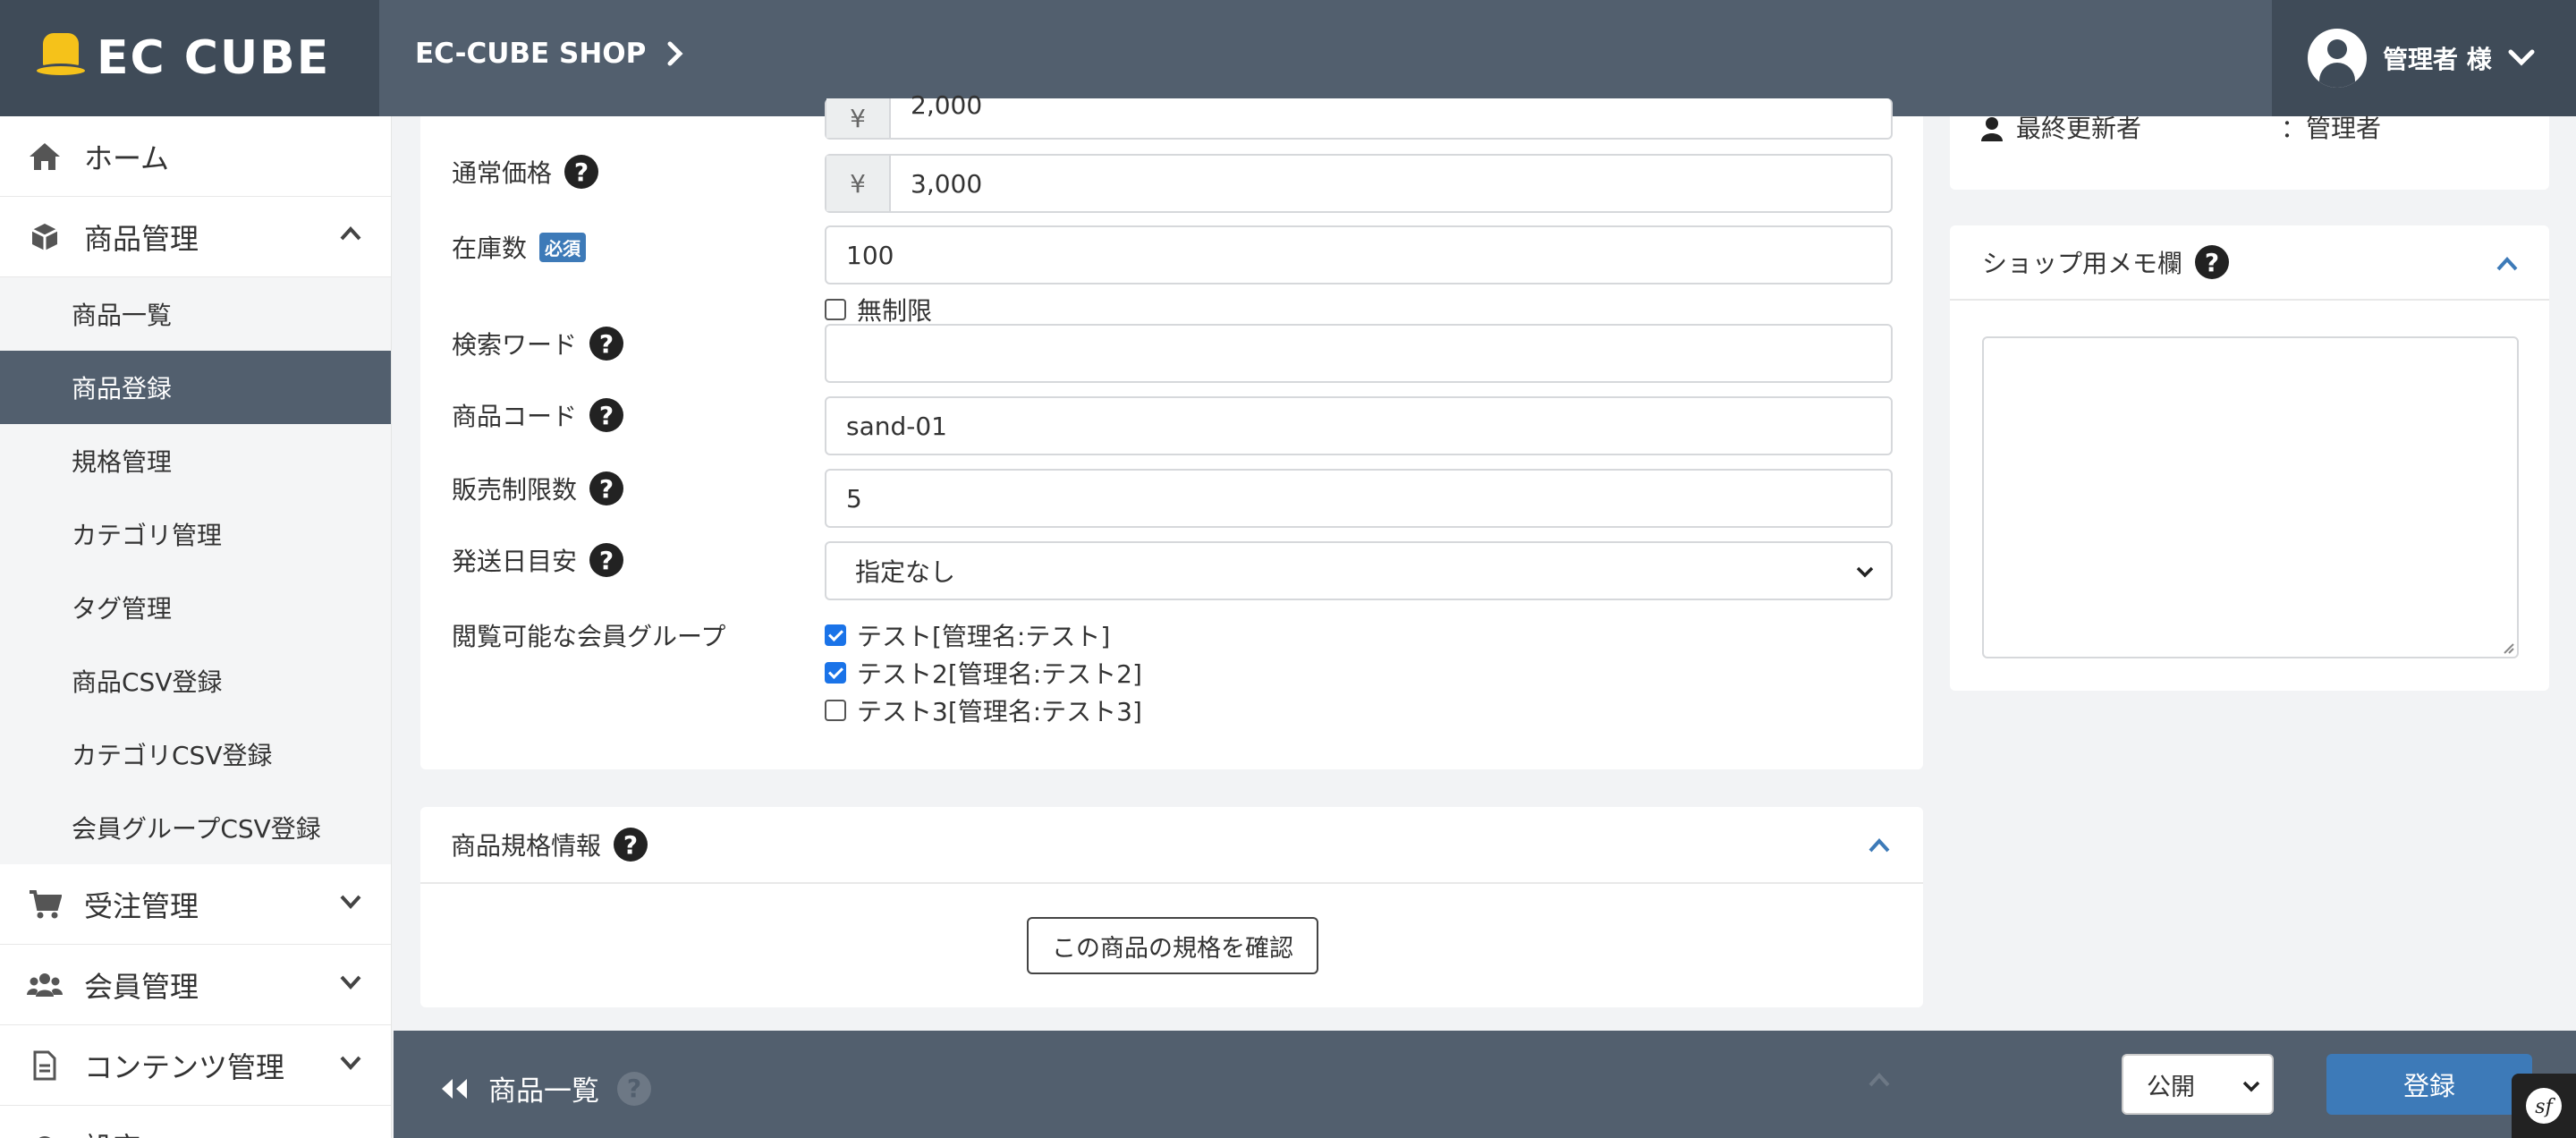 The height and width of the screenshot is (1138, 2576). Describe the element at coordinates (195, 156) in the screenshot. I see `sidebar-item-home: ホーム` at that location.